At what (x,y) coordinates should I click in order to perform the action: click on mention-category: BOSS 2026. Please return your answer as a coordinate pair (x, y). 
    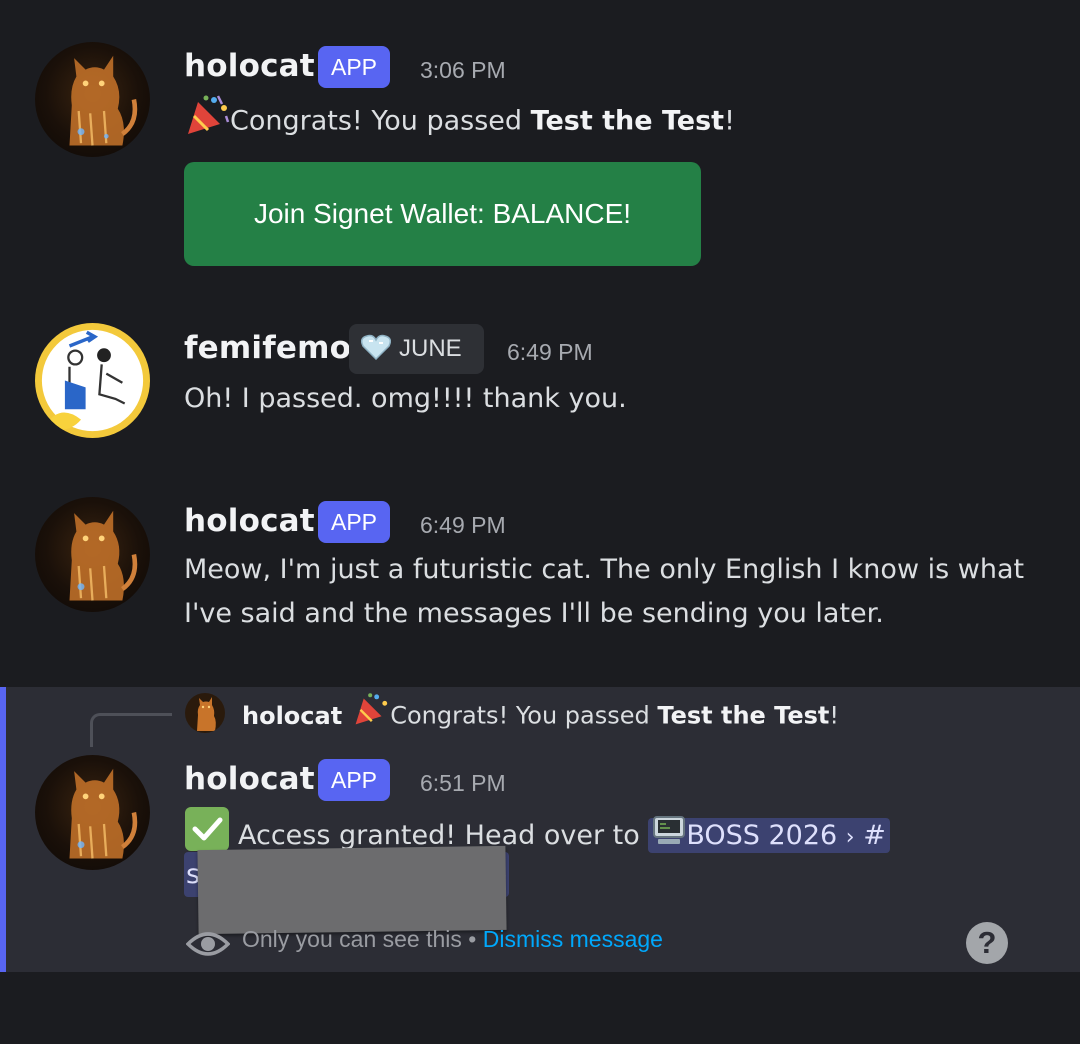
    Looking at the image, I should click on (762, 835).